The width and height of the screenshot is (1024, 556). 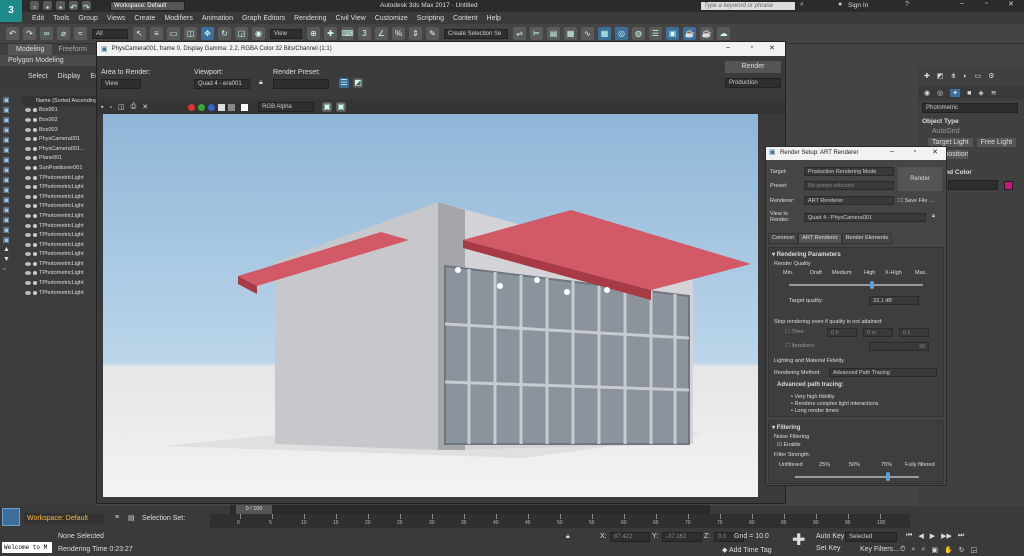 What do you see at coordinates (10, 251) in the screenshot?
I see `sync-selection-icon: ▲` at bounding box center [10, 251].